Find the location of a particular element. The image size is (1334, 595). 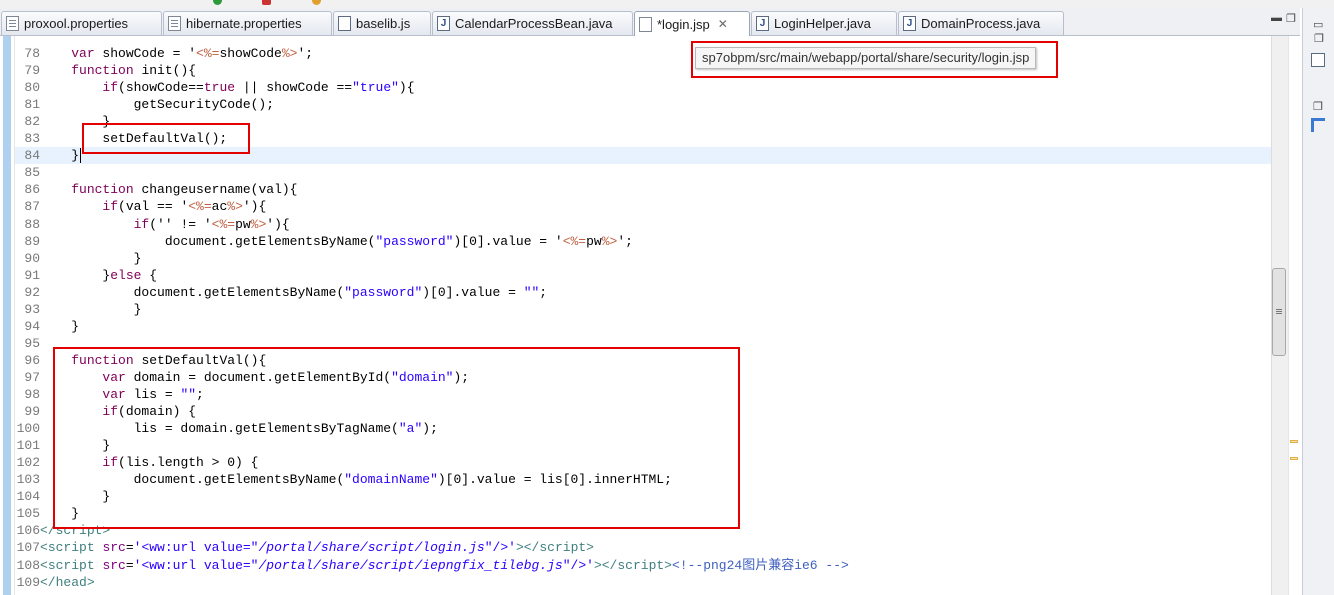

code-token: true is located at coordinates (219, 88).